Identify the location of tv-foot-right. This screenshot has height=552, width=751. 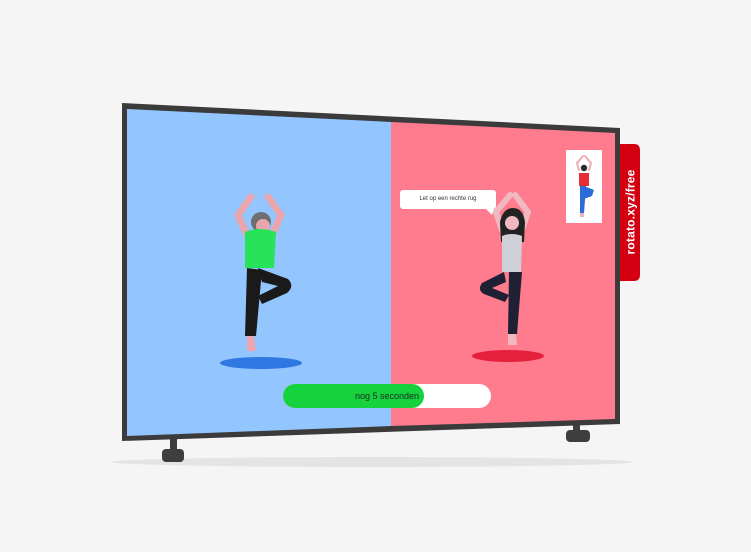
(578, 436).